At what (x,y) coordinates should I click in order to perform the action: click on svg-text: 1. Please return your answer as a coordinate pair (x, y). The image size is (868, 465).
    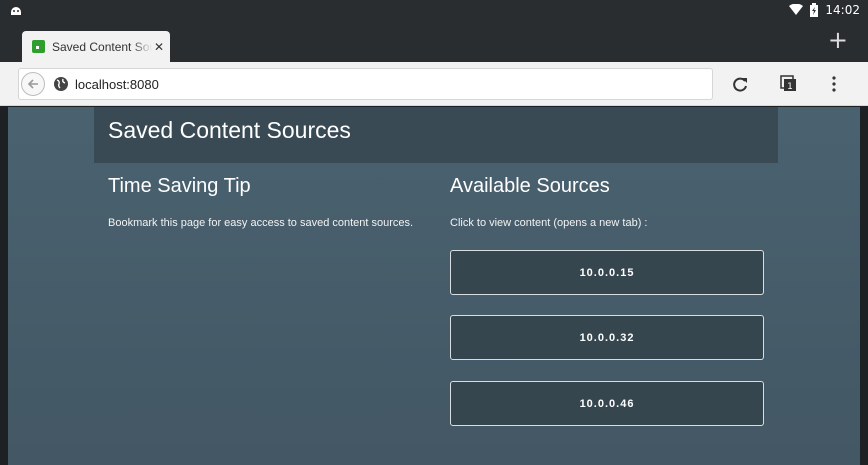
    Looking at the image, I should click on (790, 87).